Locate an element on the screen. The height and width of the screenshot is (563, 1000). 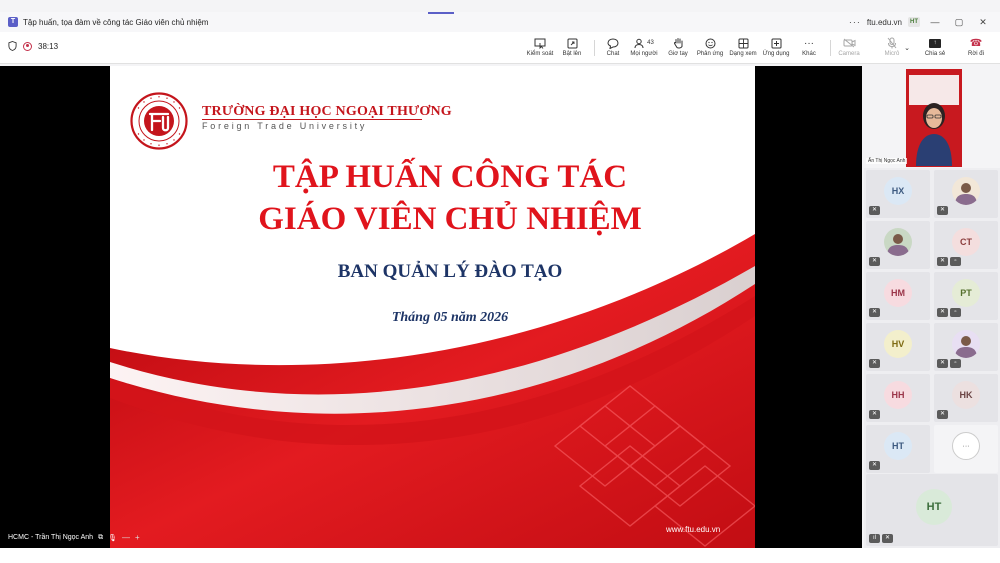
ftu-logo-seal is located at coordinates (159, 121).